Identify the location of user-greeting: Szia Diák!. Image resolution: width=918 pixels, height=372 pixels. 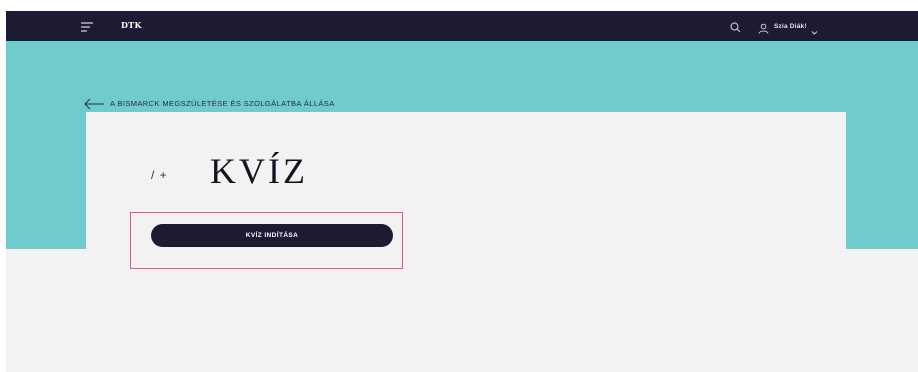
(790, 26).